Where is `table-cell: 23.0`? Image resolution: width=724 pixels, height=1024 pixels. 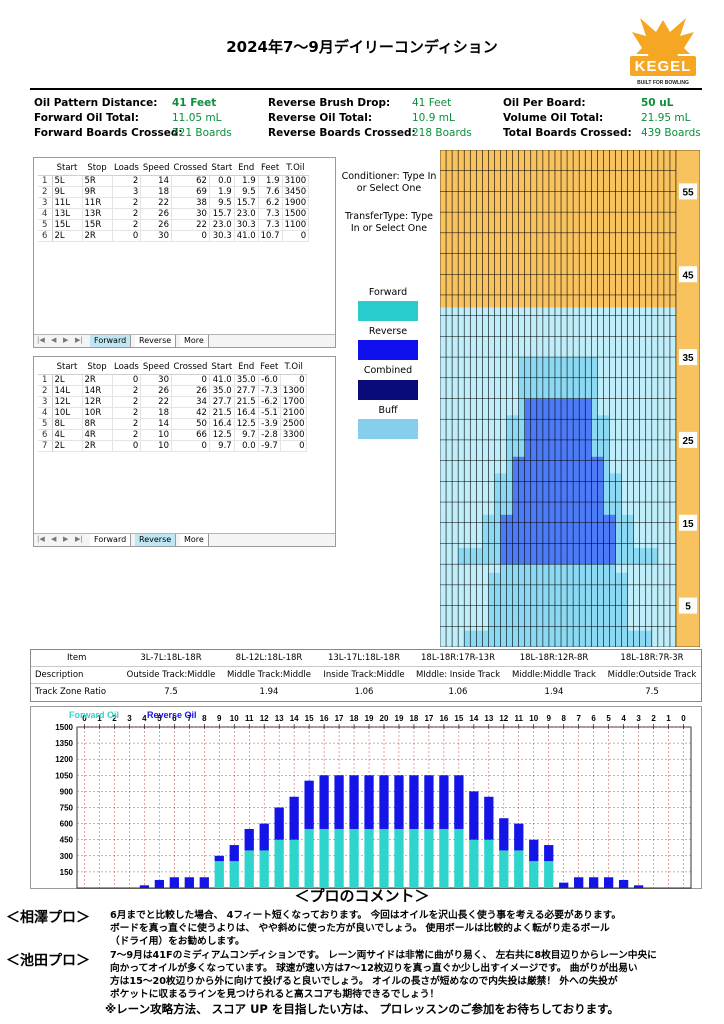
table-cell: 23.0 is located at coordinates (246, 214).